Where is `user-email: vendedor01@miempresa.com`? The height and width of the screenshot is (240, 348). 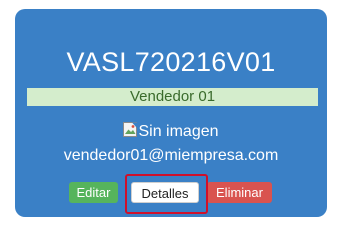
user-email: vendedor01@miempresa.com is located at coordinates (171, 155).